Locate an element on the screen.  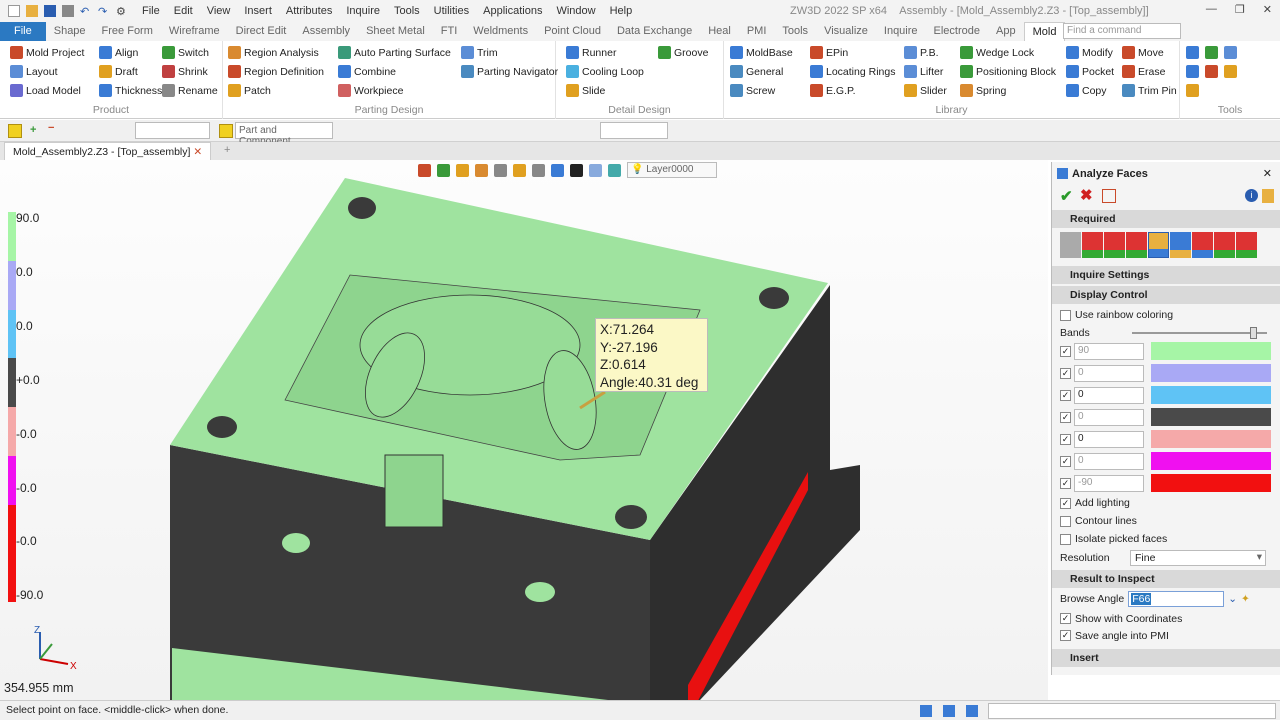
ok-check-icon: ✔ is located at coordinates (1066, 196).